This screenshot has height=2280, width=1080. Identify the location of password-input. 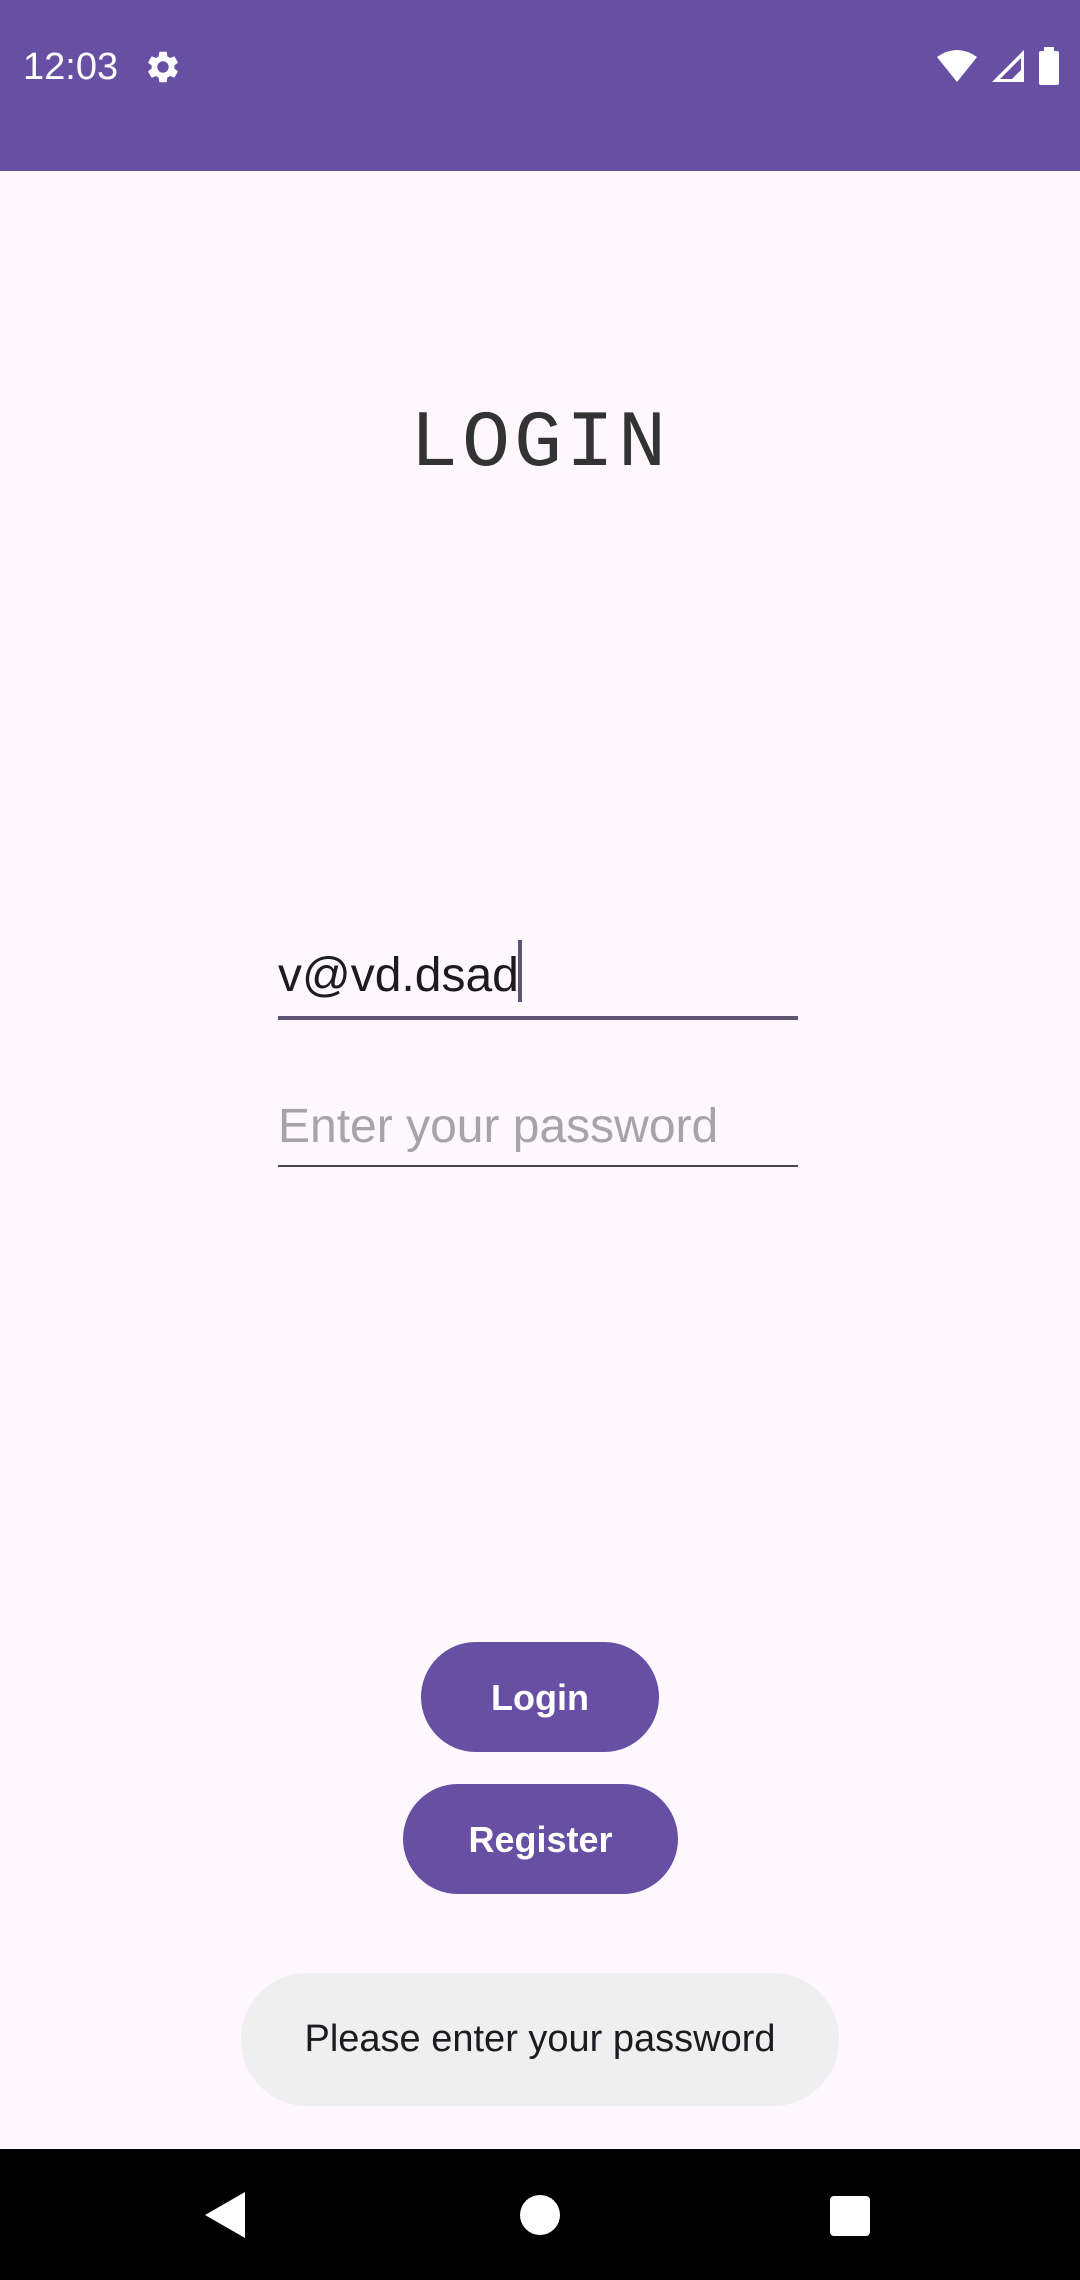
(538, 1126).